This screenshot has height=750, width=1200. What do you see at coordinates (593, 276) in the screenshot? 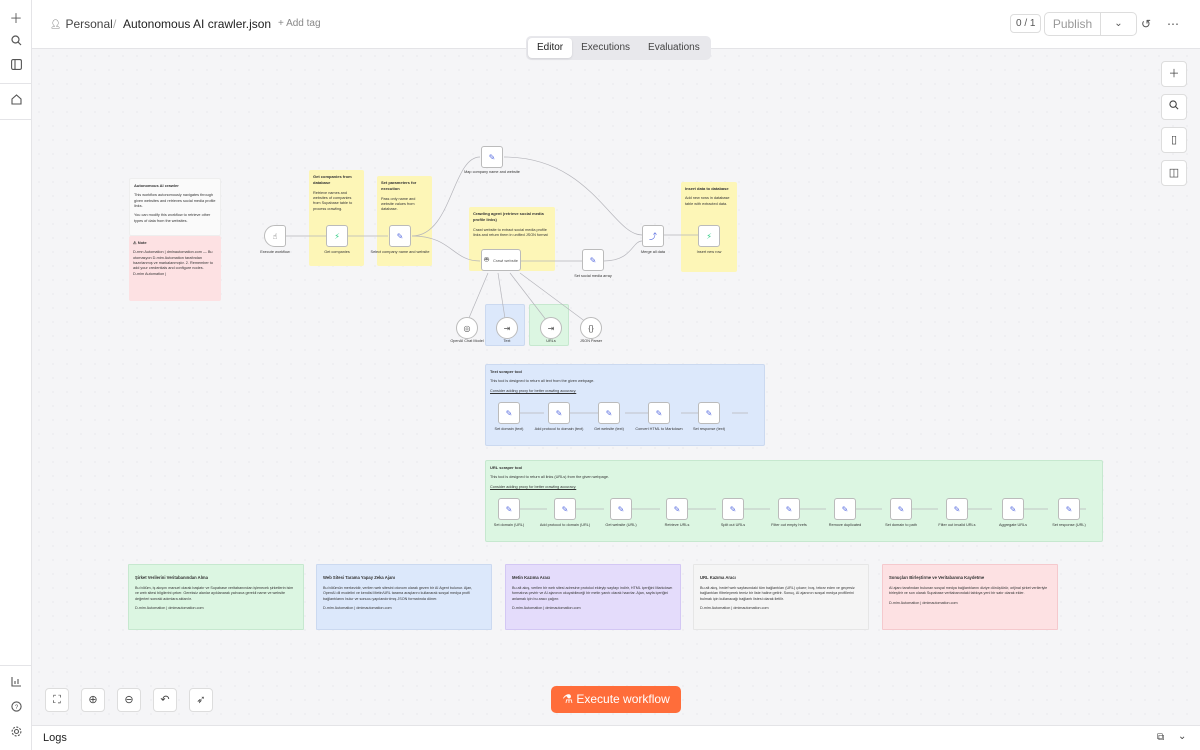
I see `node-label: Set social media array` at bounding box center [593, 276].